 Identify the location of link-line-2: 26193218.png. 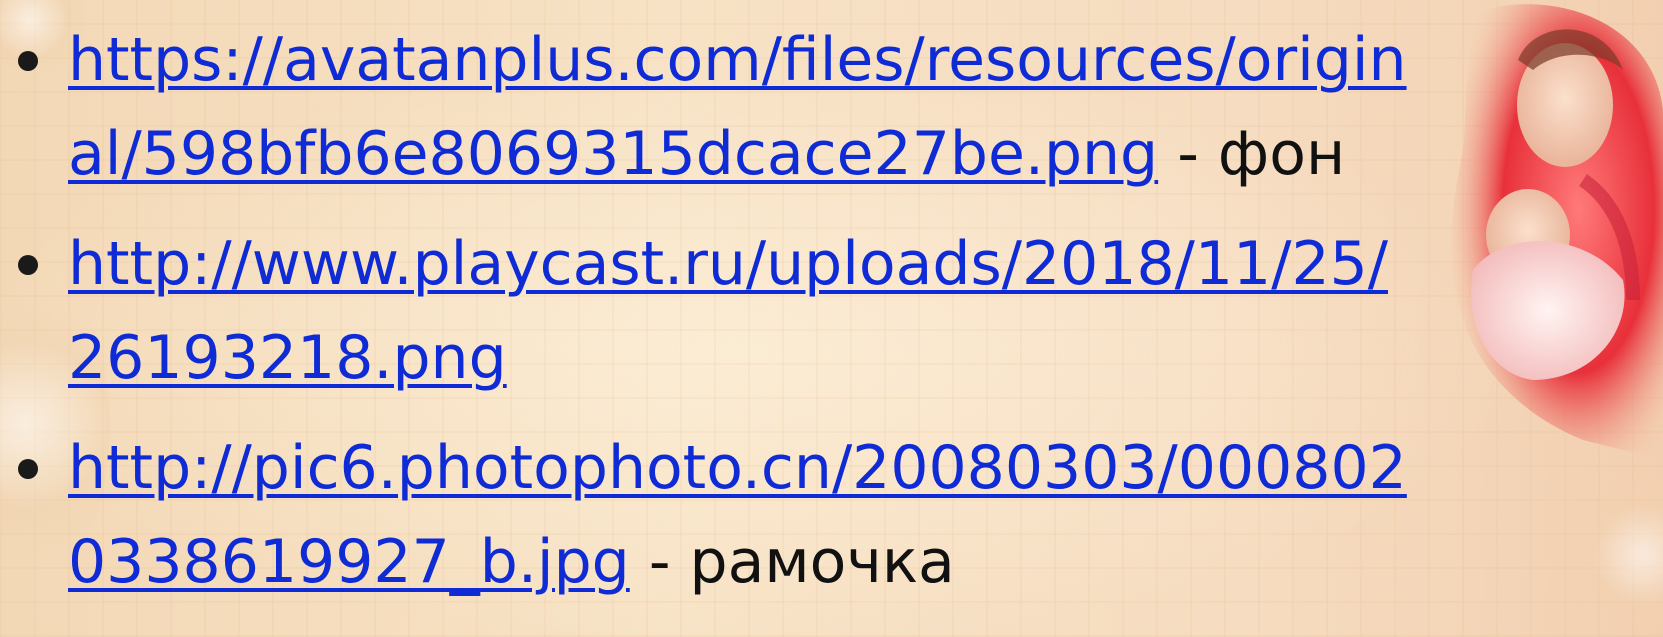
(287, 358).